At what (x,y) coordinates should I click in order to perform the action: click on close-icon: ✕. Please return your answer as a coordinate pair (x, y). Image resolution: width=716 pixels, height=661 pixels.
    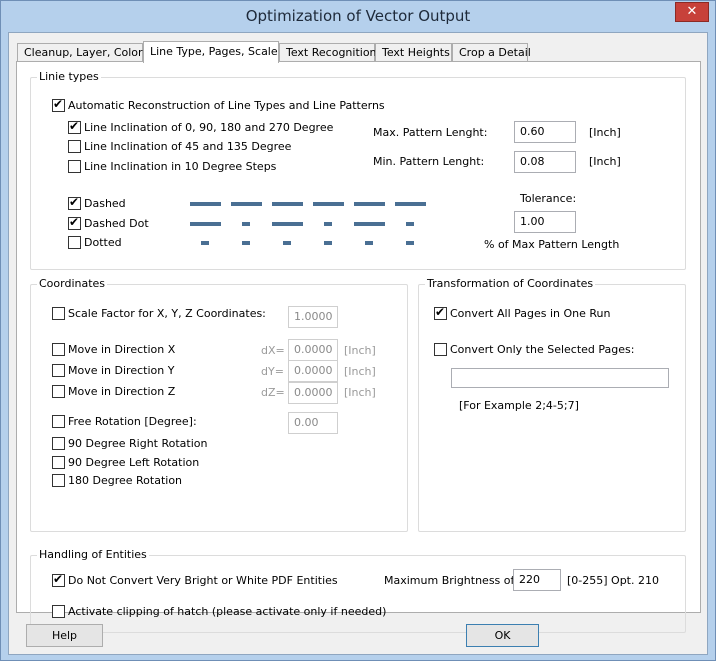
    Looking at the image, I should click on (692, 12).